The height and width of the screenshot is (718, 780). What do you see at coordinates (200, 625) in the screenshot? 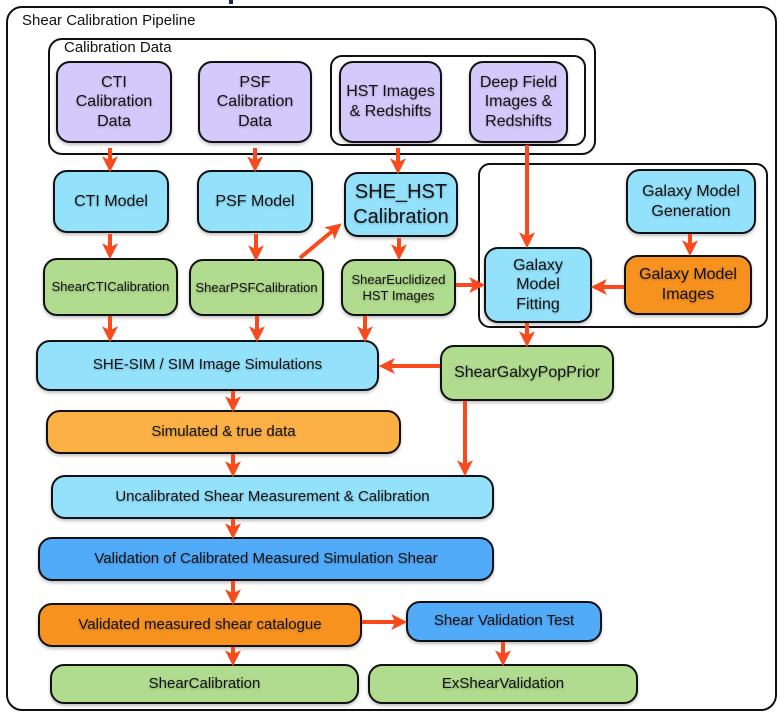
I see `validated-measured-shear-catalogue-node: Validated measured shear catalogue` at bounding box center [200, 625].